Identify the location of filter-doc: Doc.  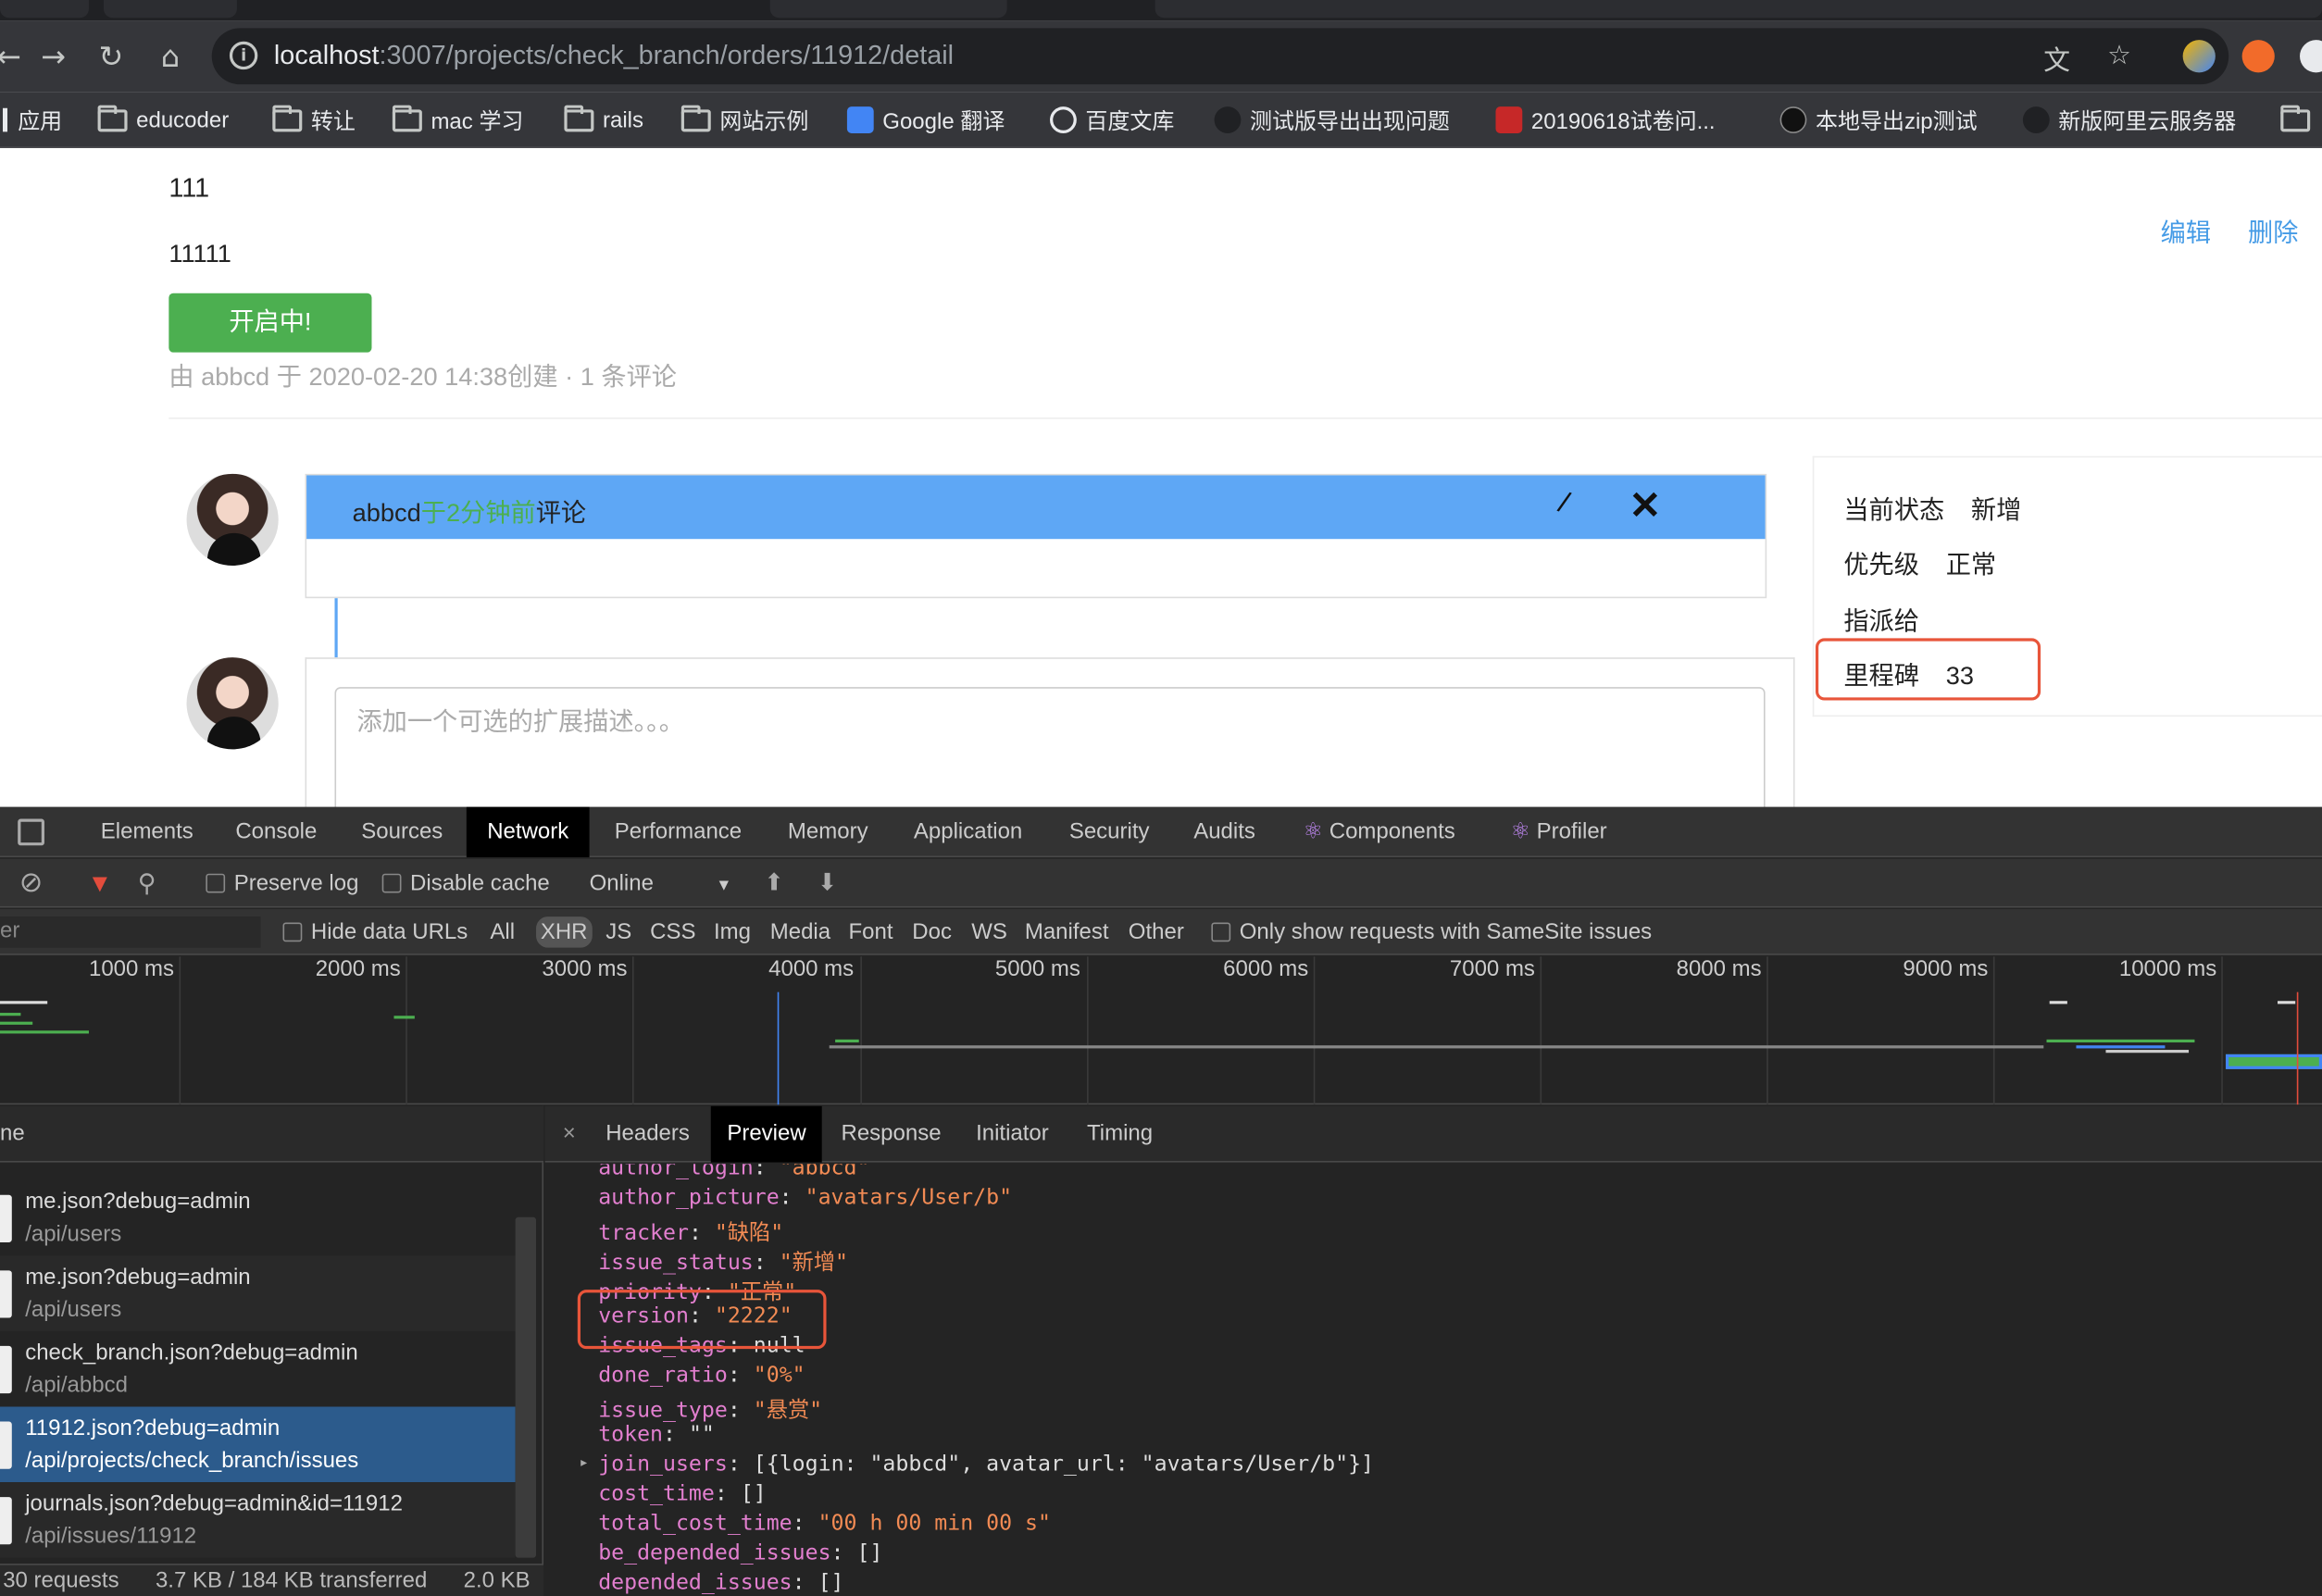
(932, 932).